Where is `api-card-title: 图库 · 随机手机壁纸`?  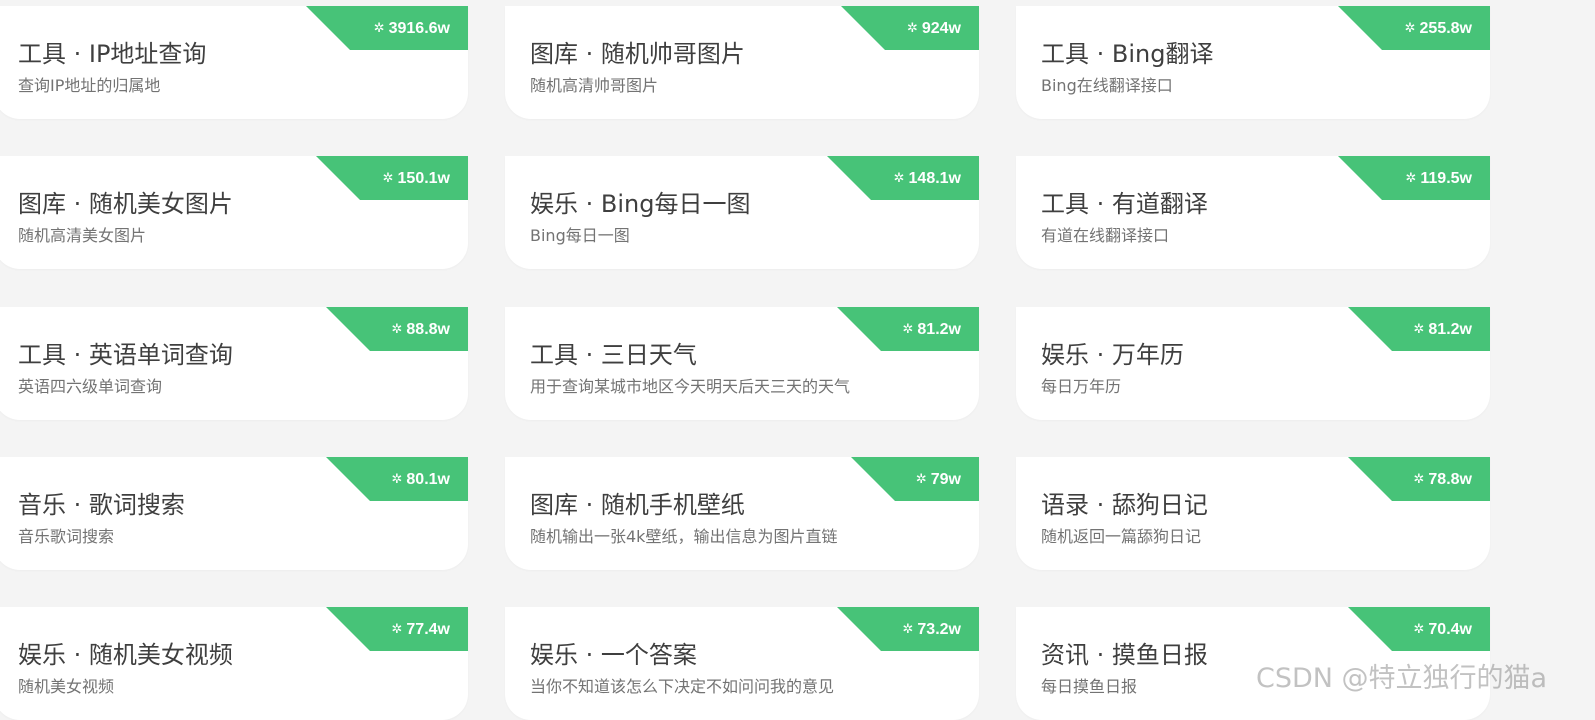 api-card-title: 图库 · 随机手机壁纸 is located at coordinates (637, 505).